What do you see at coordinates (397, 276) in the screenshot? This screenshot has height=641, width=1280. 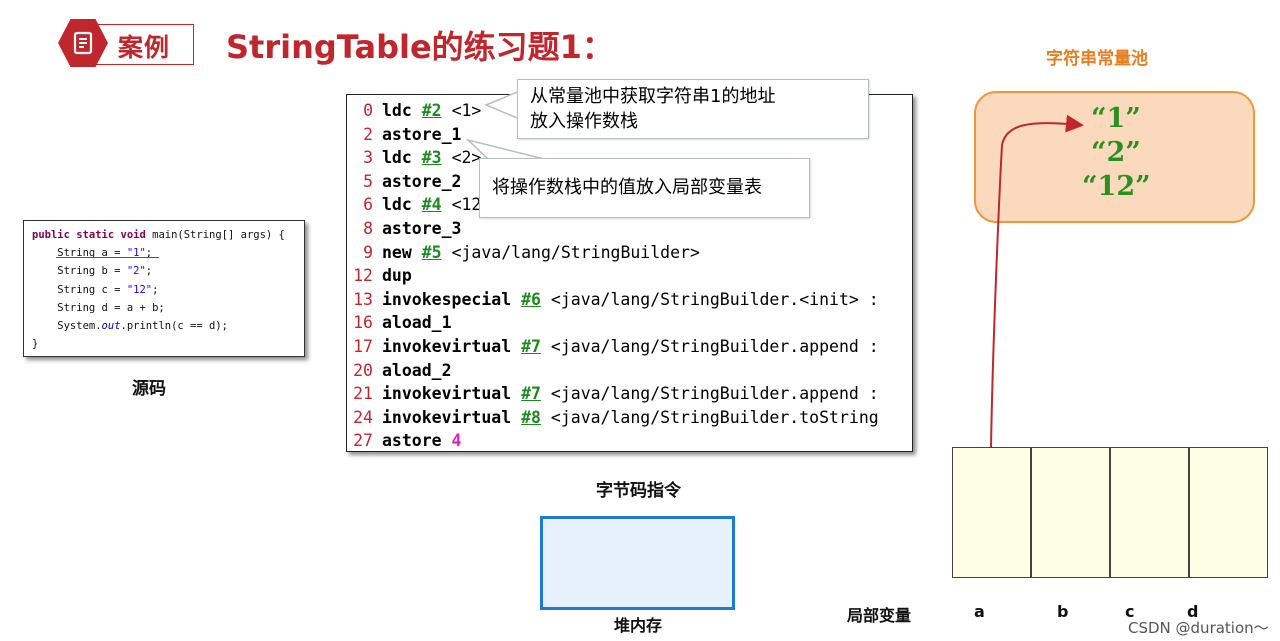 I see `bytecode-opcode: dup` at bounding box center [397, 276].